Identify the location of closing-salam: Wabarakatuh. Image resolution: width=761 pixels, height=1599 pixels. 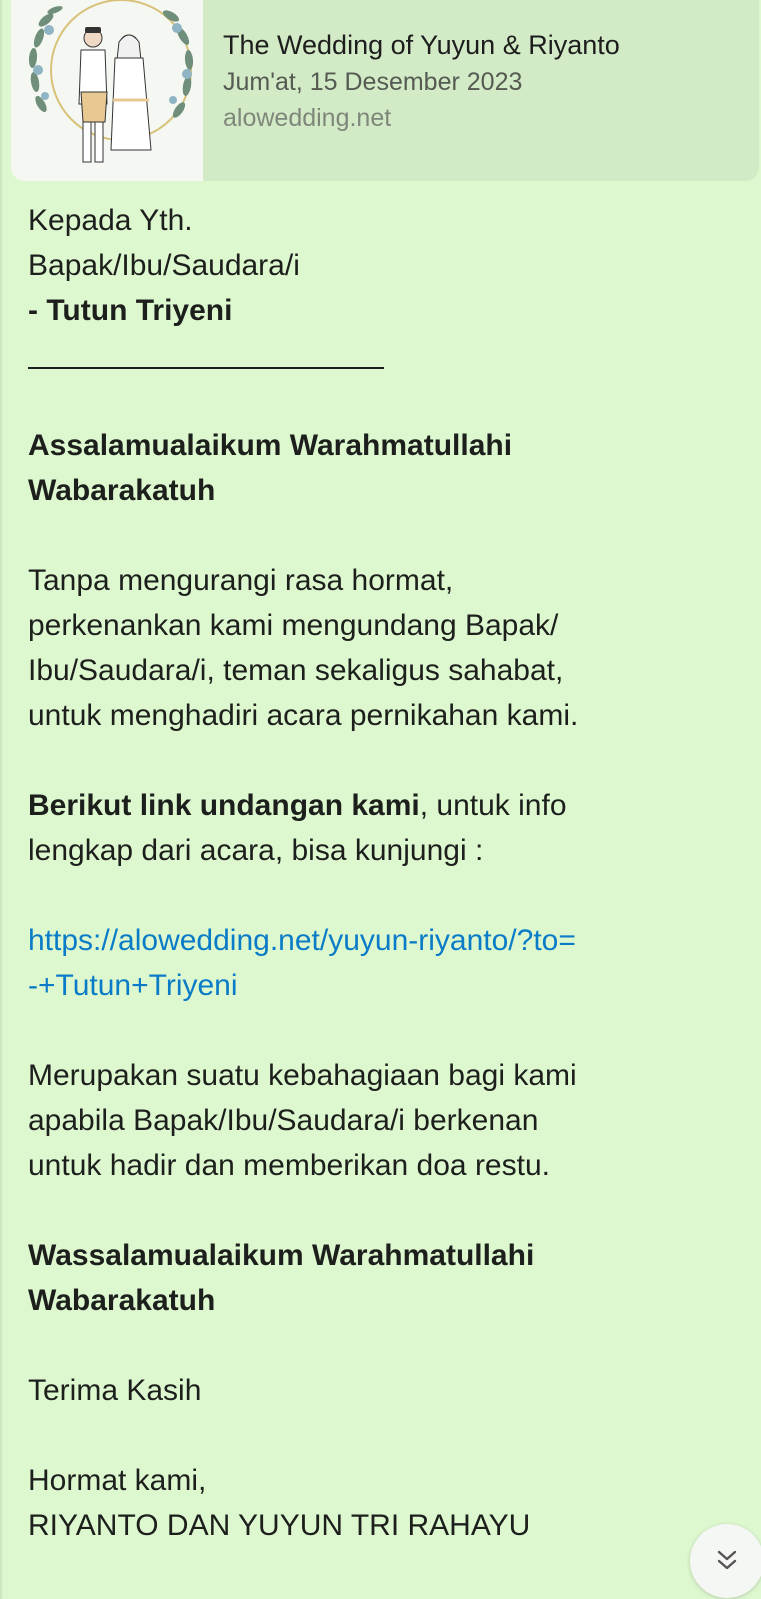
(122, 1300).